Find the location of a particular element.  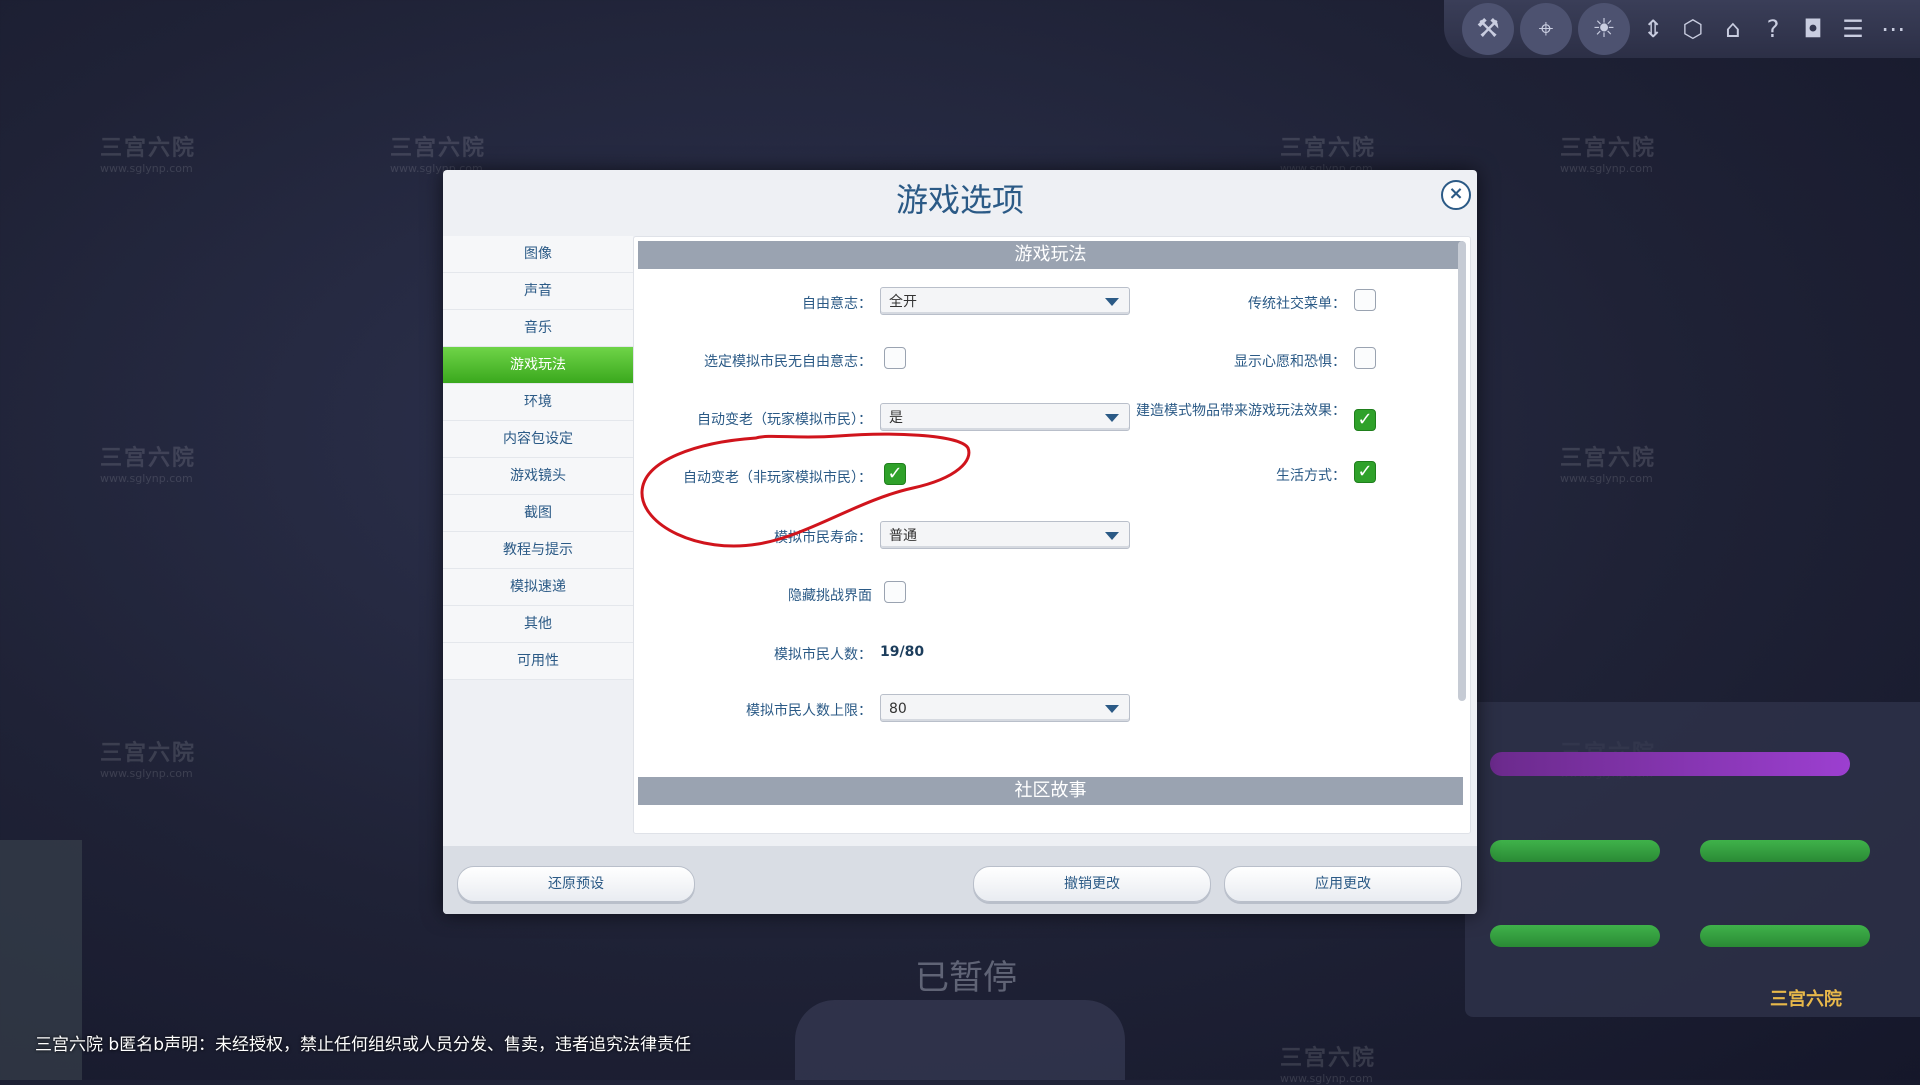

site-logo: 三宫六院 is located at coordinates (1806, 999).